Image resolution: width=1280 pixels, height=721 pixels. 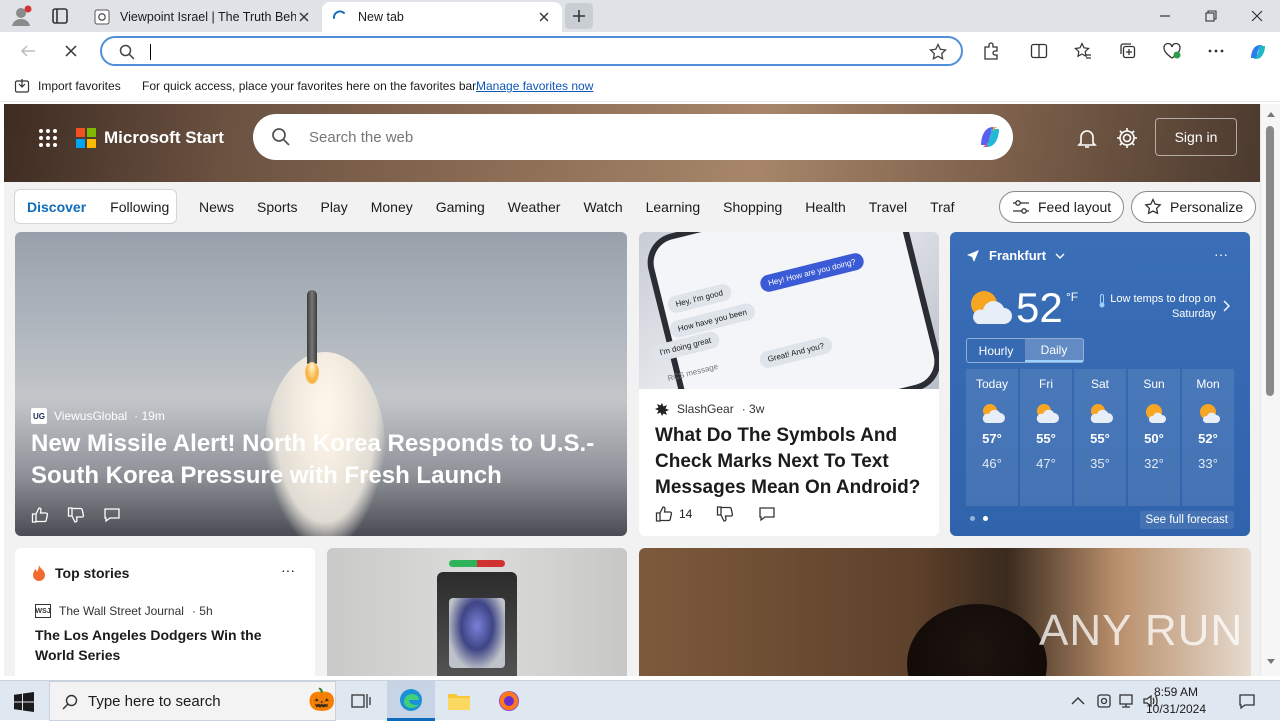 What do you see at coordinates (477, 612) in the screenshot?
I see `smart-lock-story-card` at bounding box center [477, 612].